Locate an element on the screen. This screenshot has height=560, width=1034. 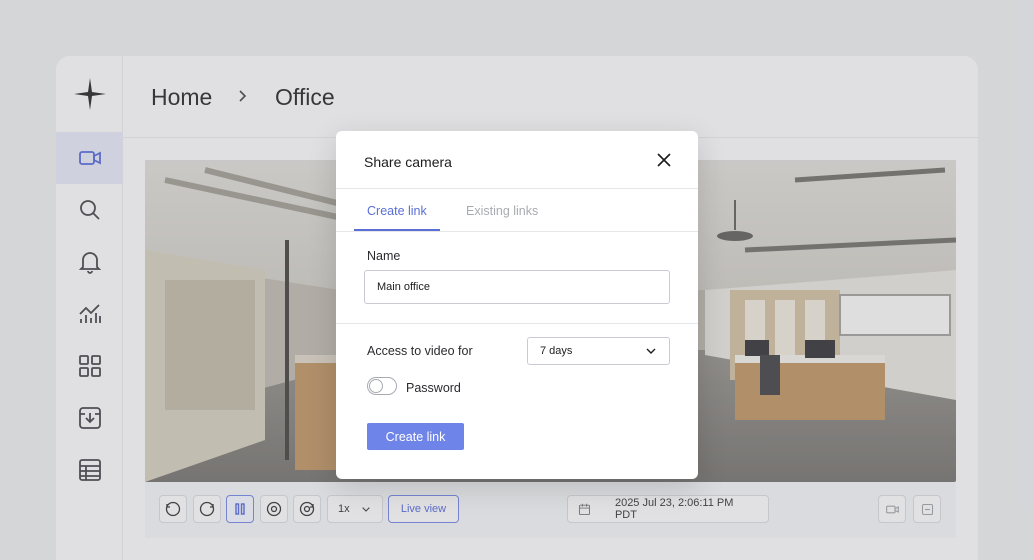
access-duration-select: 7 days is located at coordinates (598, 351).